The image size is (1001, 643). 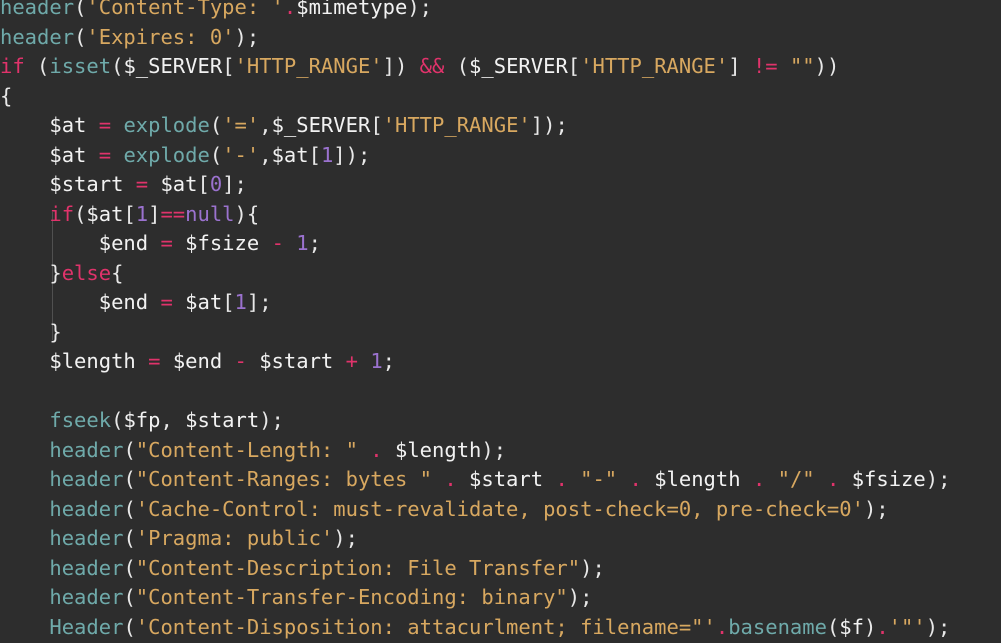 What do you see at coordinates (851, 626) in the screenshot?
I see `token-var: $f` at bounding box center [851, 626].